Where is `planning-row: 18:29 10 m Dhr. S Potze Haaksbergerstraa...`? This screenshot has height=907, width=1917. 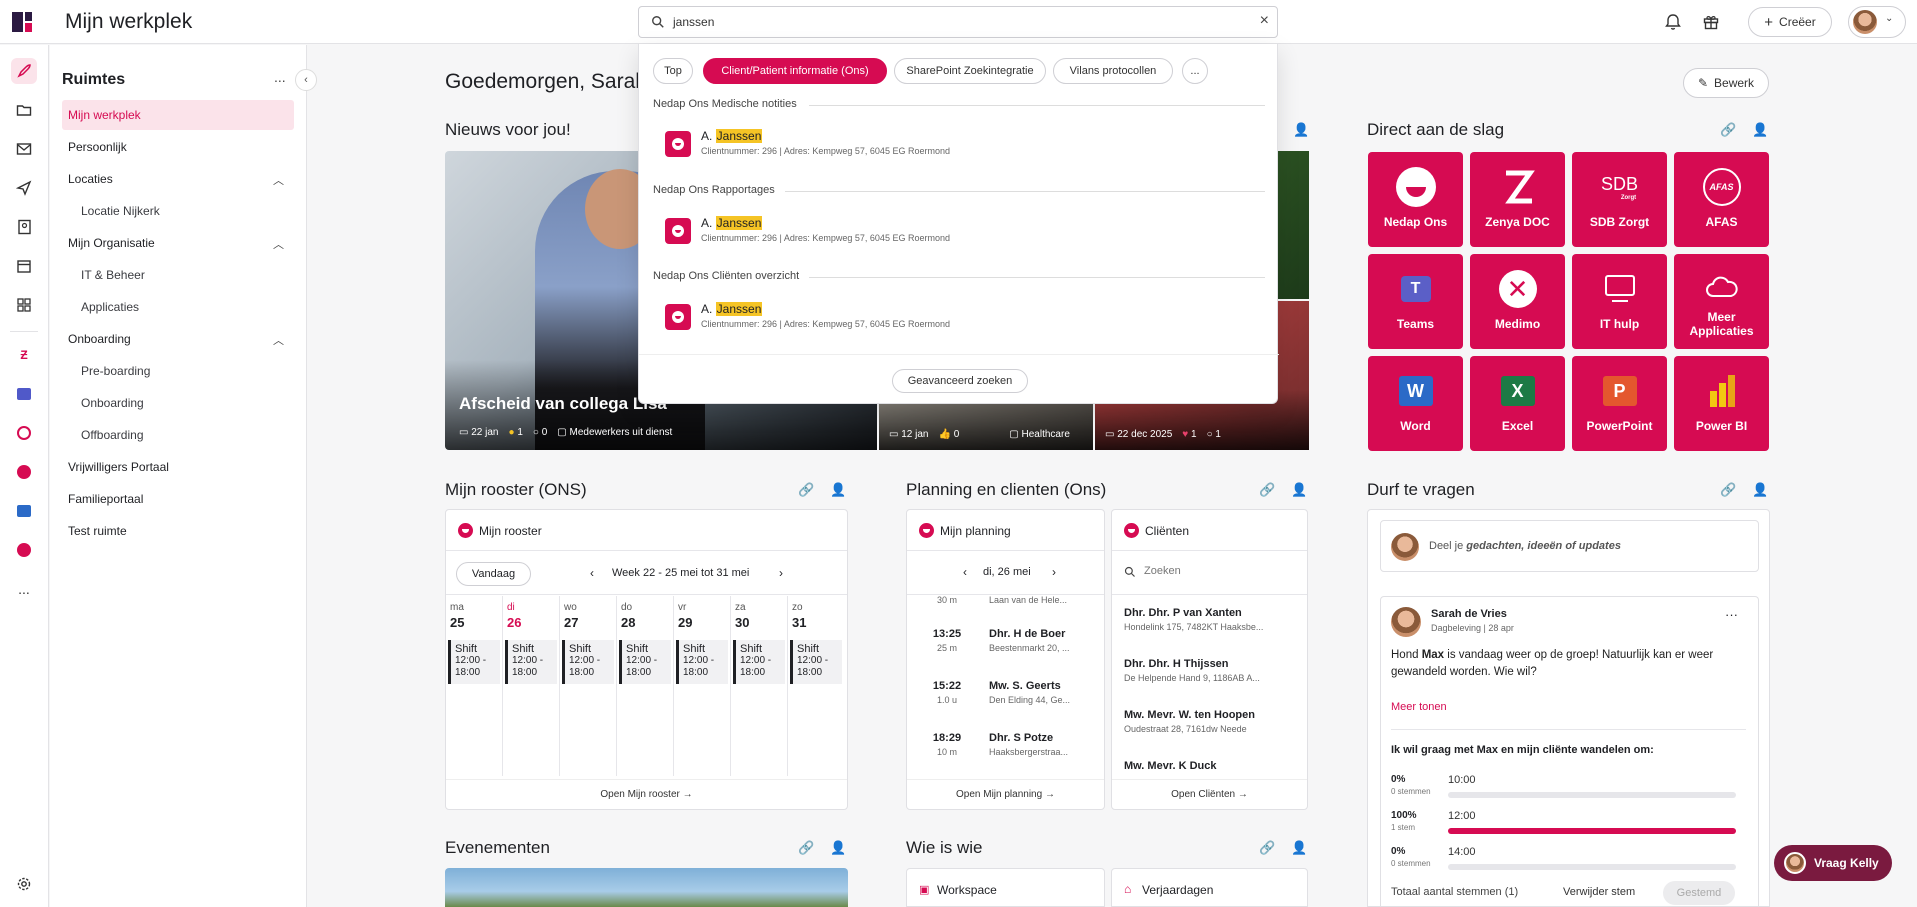 planning-row: 18:29 10 m Dhr. S Potze Haaksbergerstraa... is located at coordinates (1005, 753).